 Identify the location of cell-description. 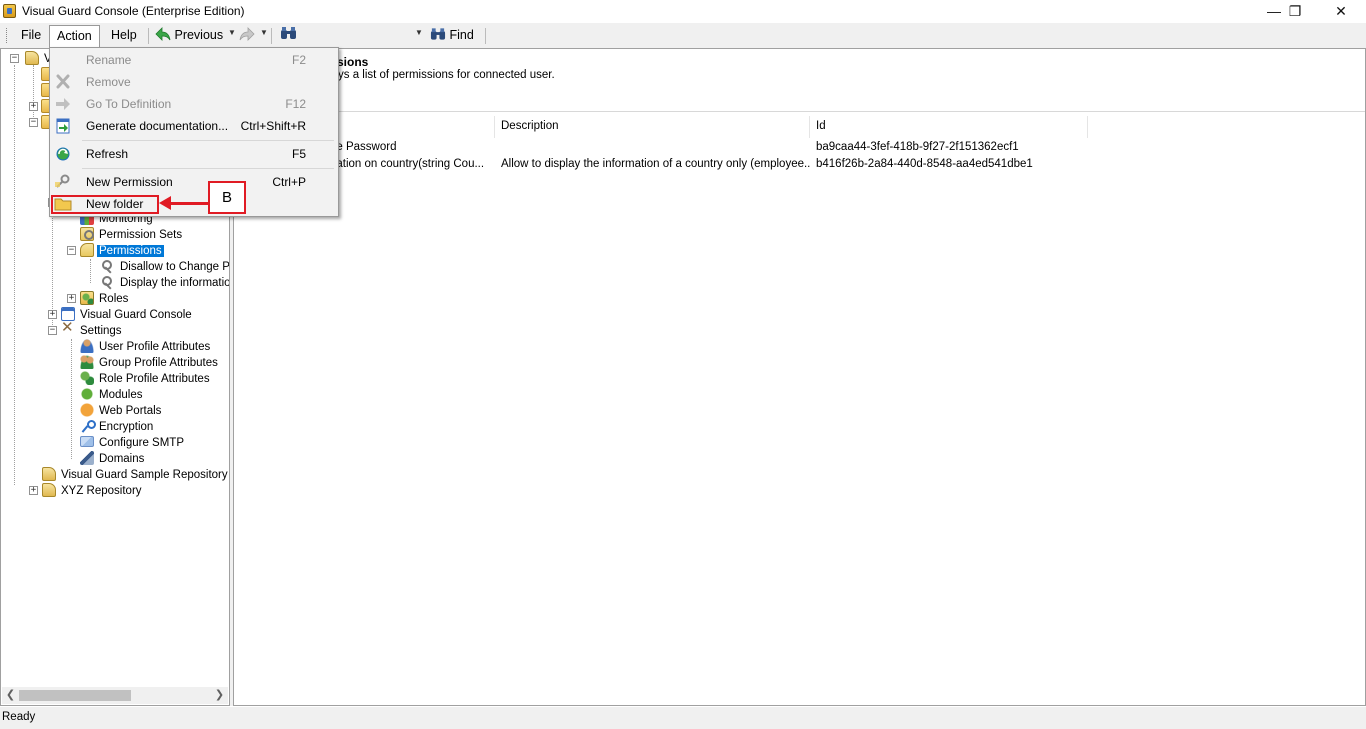
(652, 147).